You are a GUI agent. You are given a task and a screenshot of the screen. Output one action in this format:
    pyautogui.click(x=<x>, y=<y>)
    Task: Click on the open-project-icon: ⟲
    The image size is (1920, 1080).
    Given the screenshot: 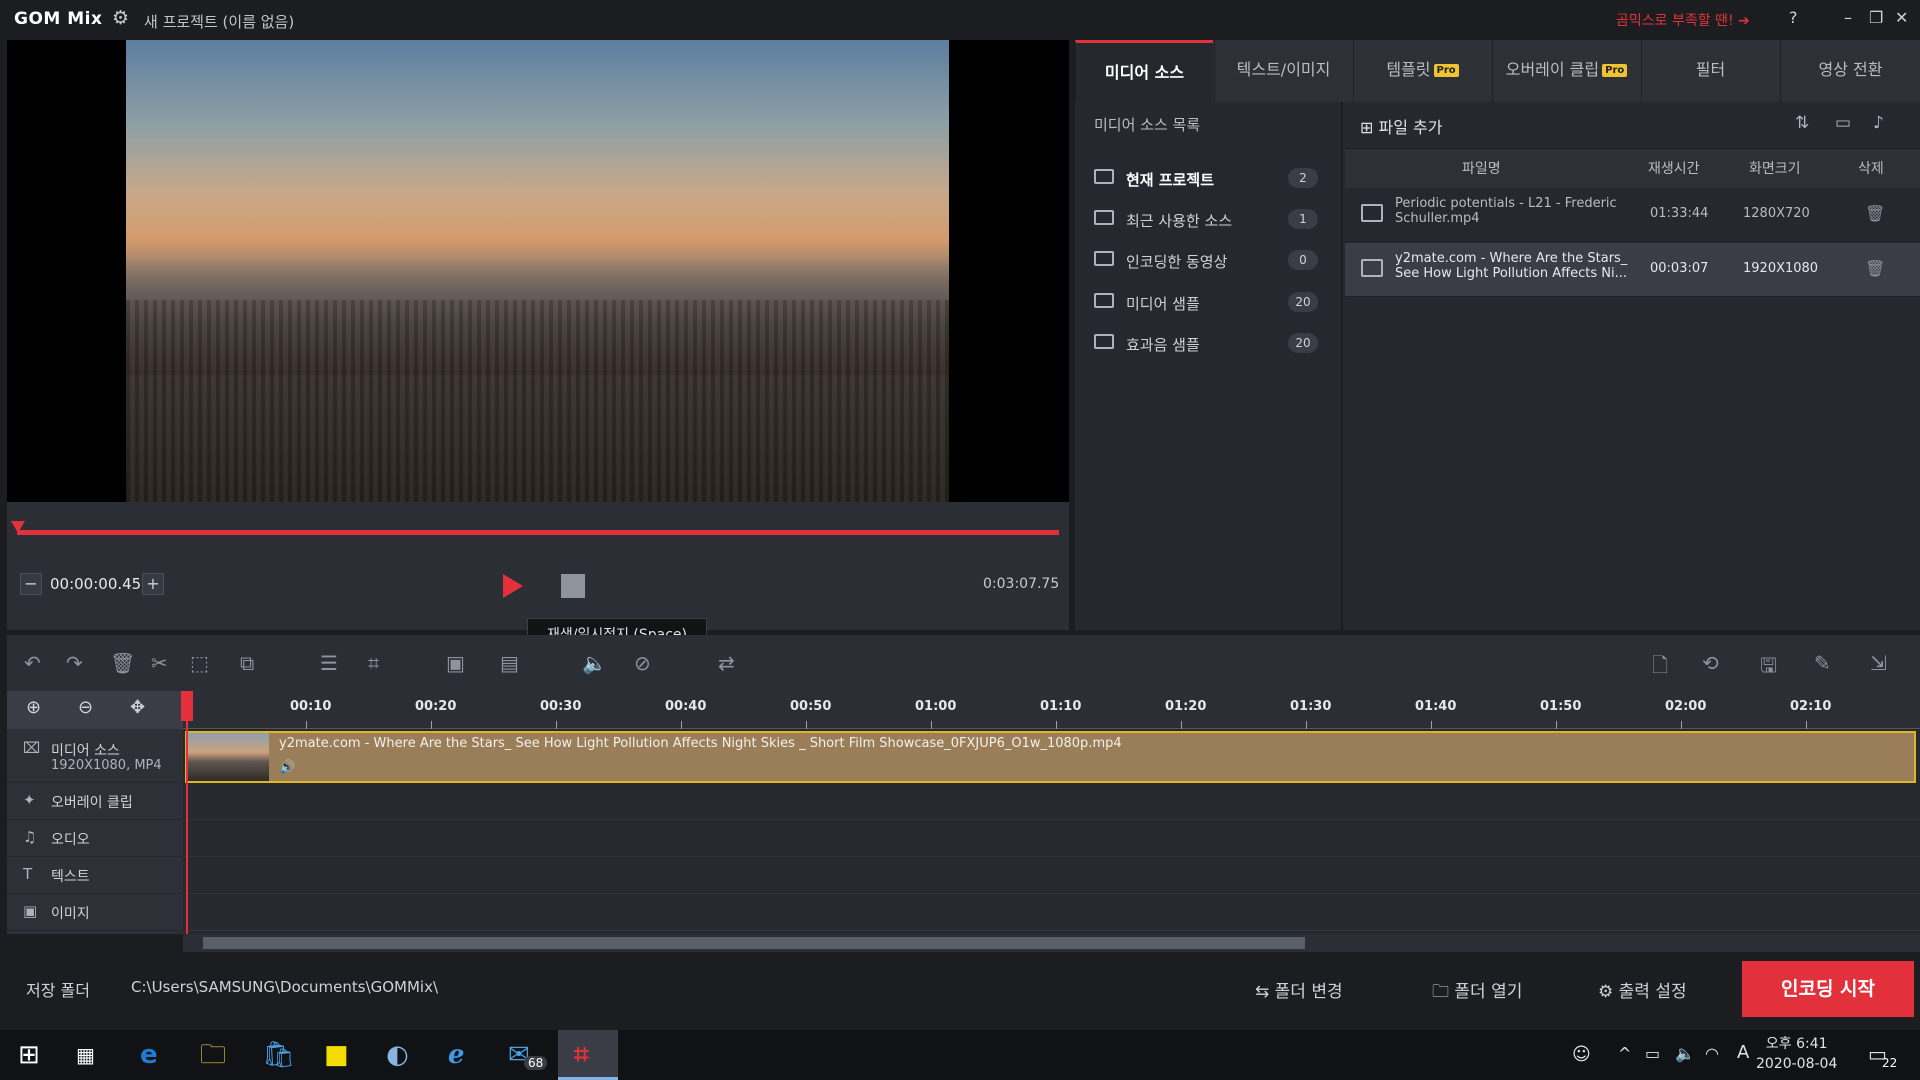 What is the action you would take?
    pyautogui.click(x=1710, y=663)
    